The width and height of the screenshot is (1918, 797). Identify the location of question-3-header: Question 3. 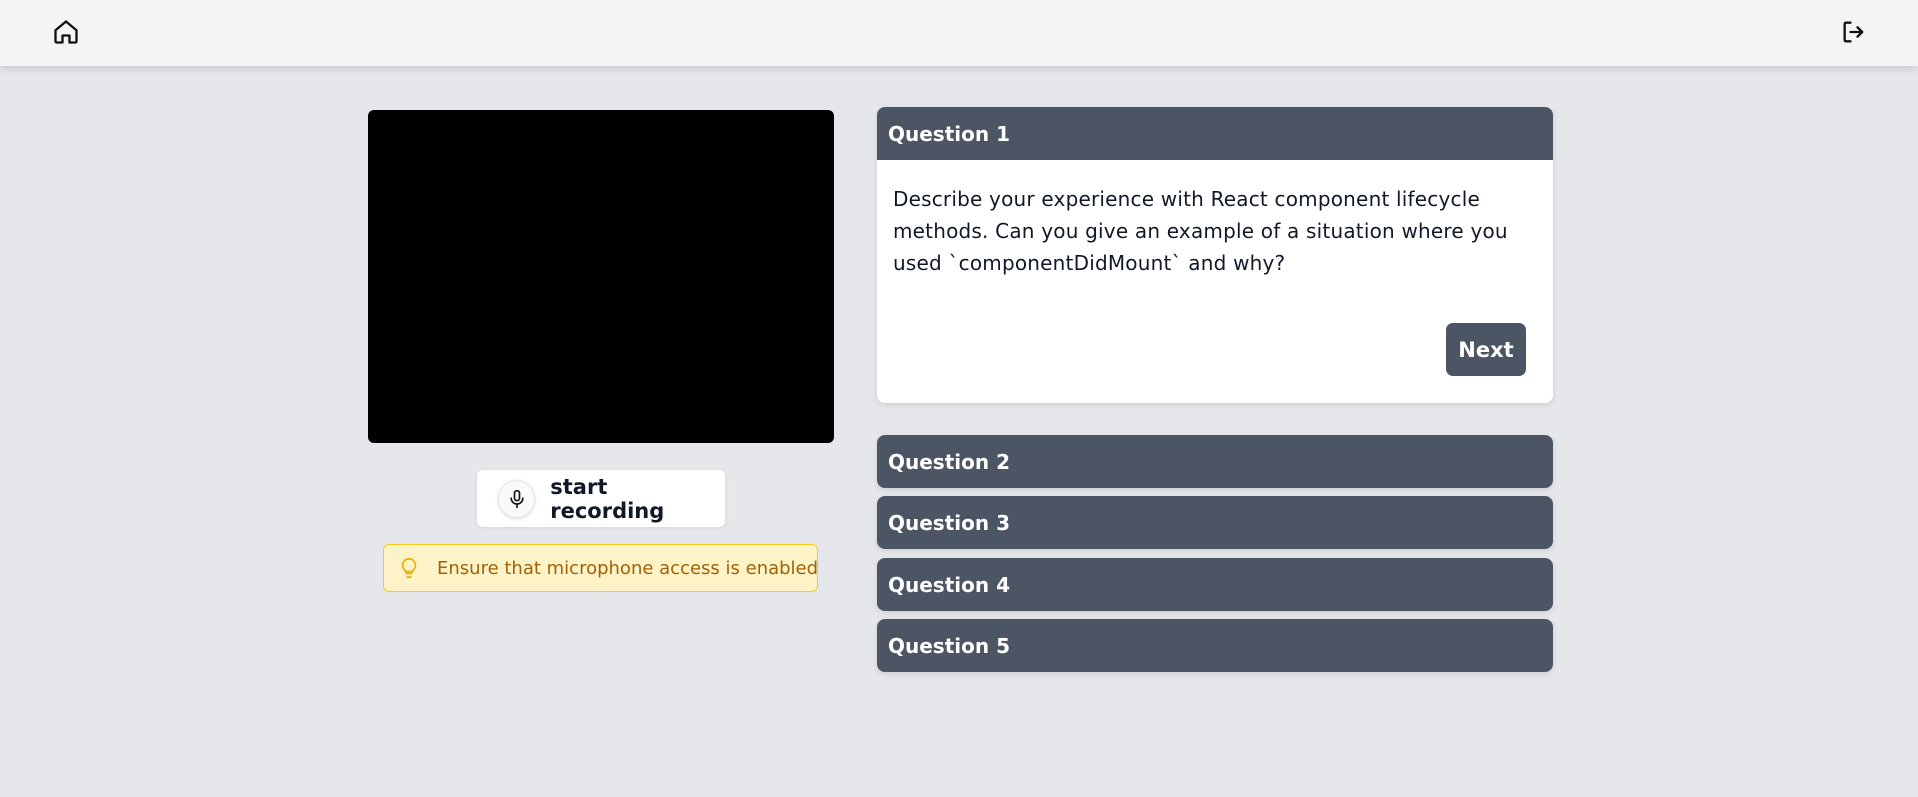
(1215, 522).